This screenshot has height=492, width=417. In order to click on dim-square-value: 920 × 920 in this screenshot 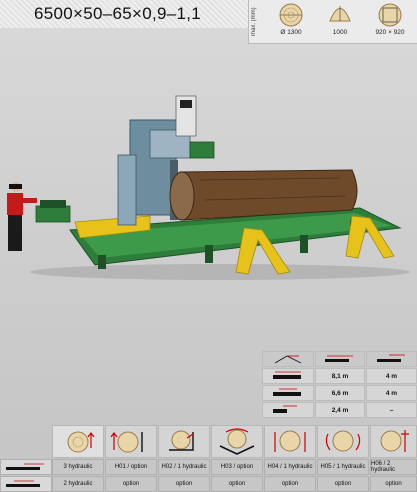, I will do `click(390, 32)`.